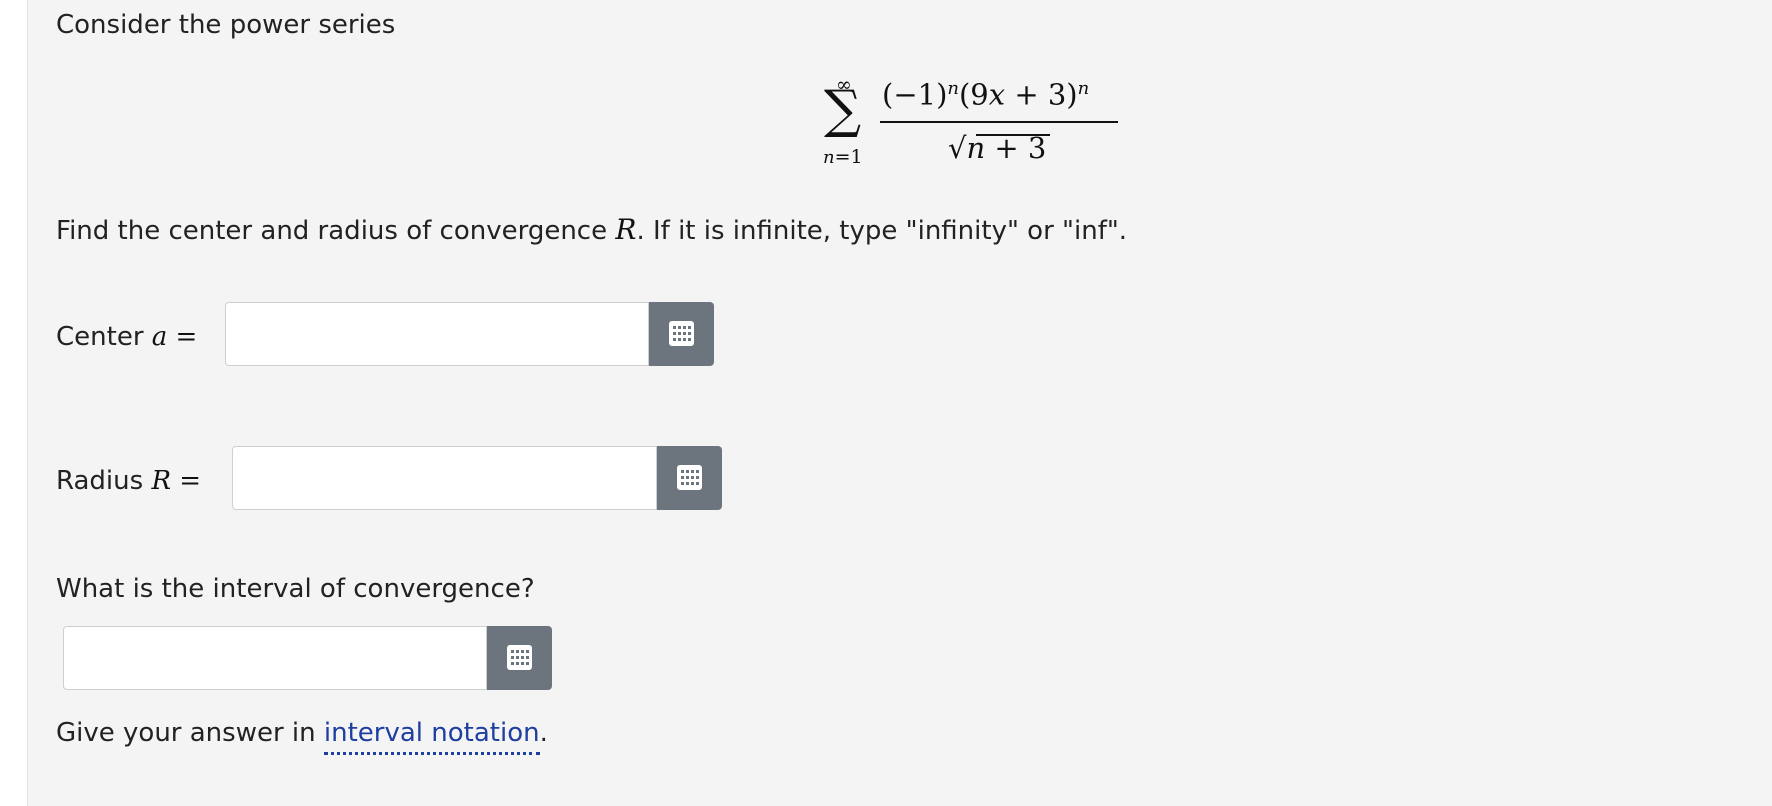 The height and width of the screenshot is (806, 1772). Describe the element at coordinates (437, 334) in the screenshot. I see `center-input` at that location.